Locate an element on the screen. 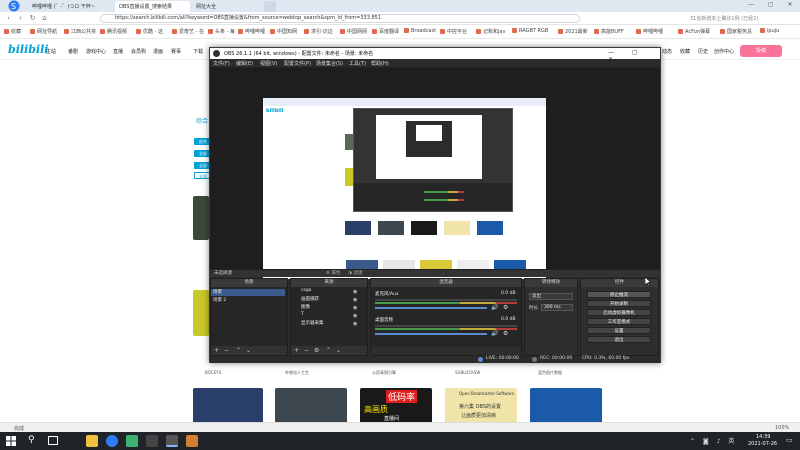  new-tab-button is located at coordinates (270, 6).